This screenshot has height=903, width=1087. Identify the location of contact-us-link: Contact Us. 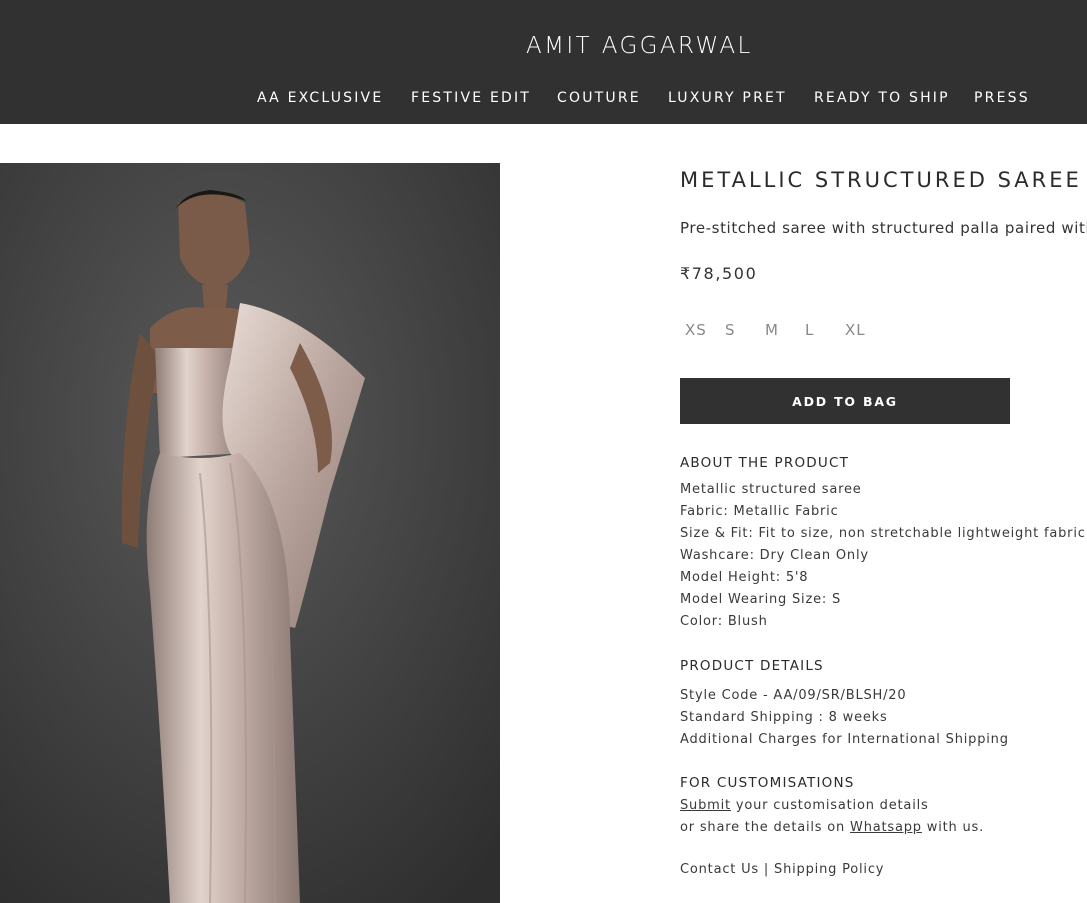
(719, 869).